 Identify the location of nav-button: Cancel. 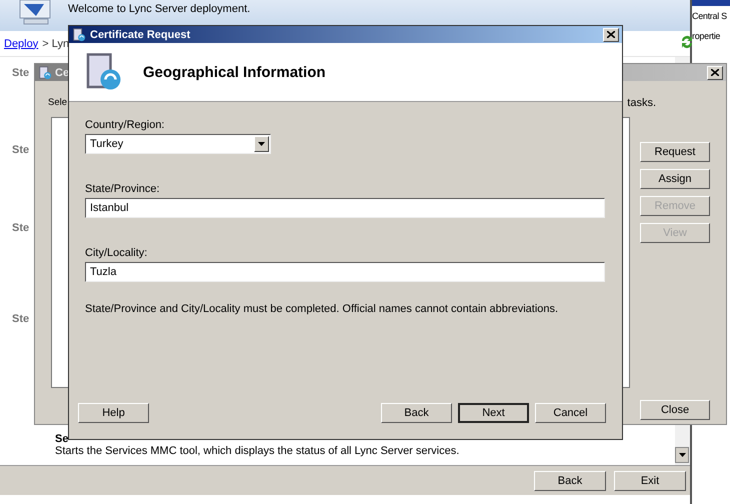
(570, 413).